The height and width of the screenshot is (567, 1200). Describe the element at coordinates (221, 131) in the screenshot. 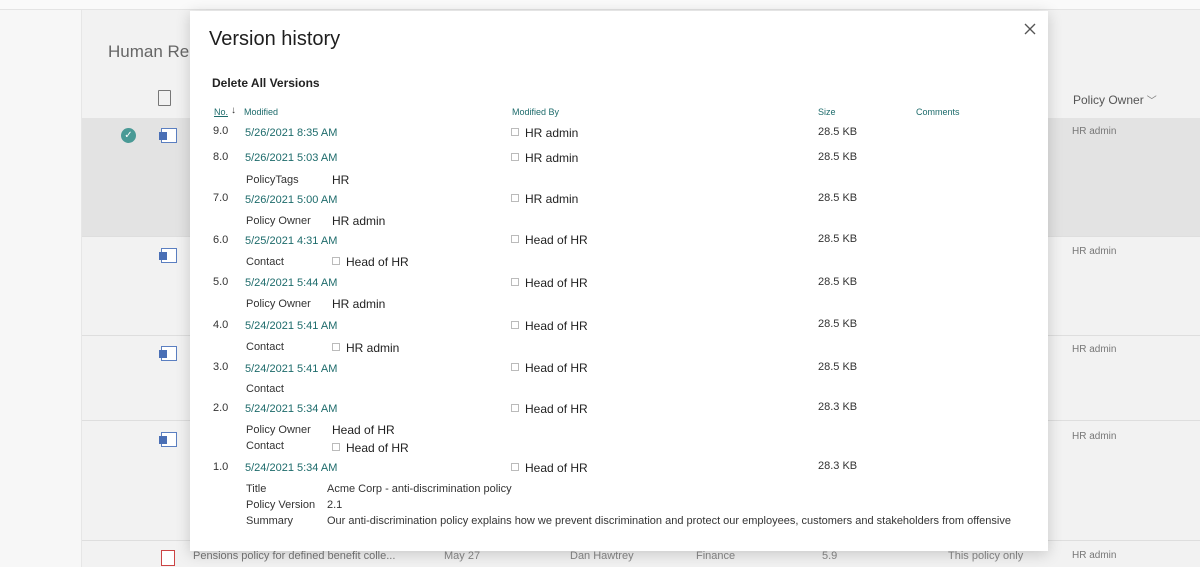

I see `version-number: 9.0` at that location.